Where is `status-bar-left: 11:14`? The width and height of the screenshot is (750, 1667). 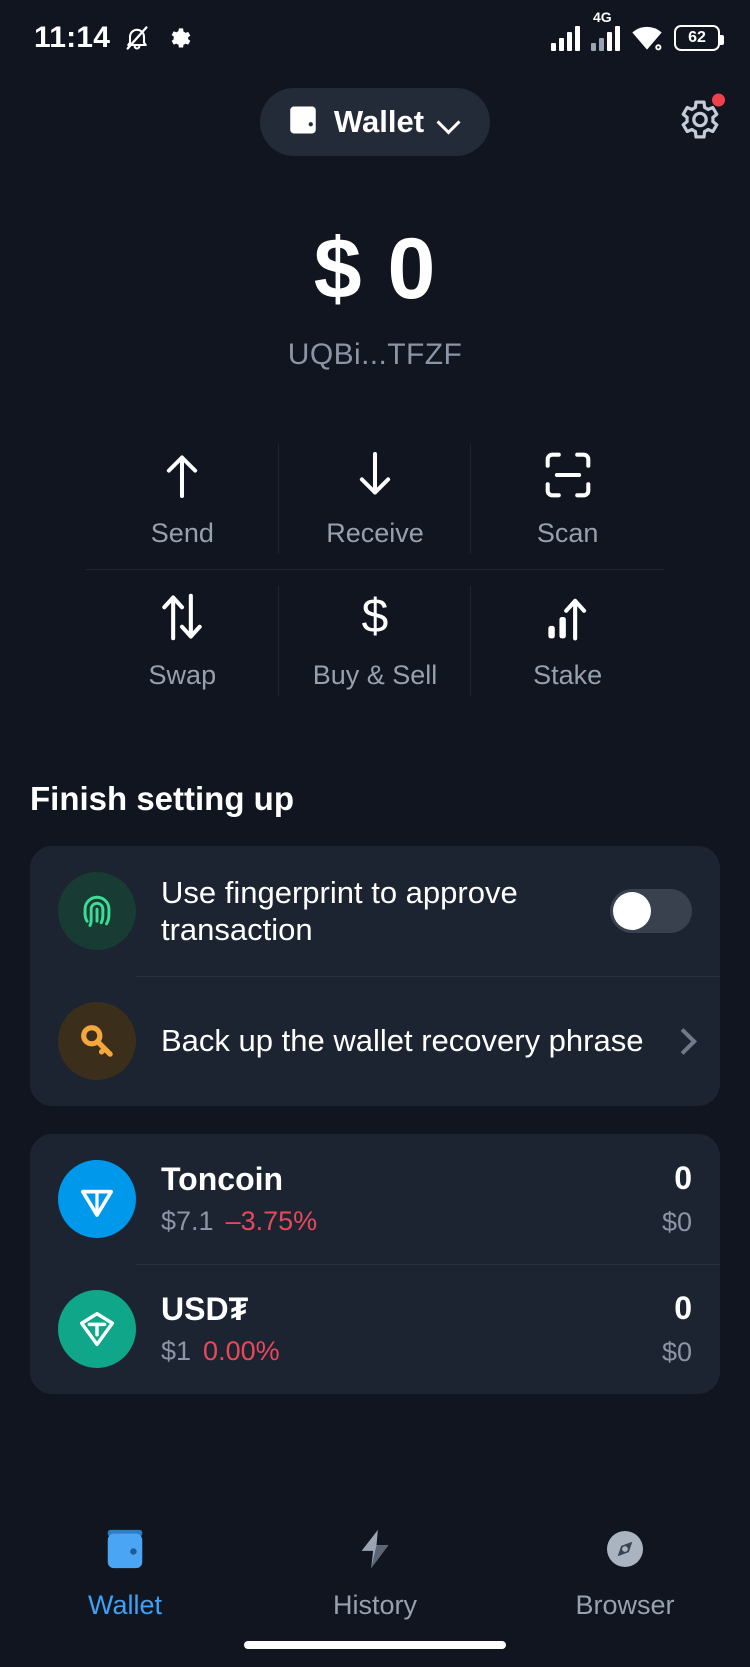
status-bar-left: 11:14 is located at coordinates (112, 38).